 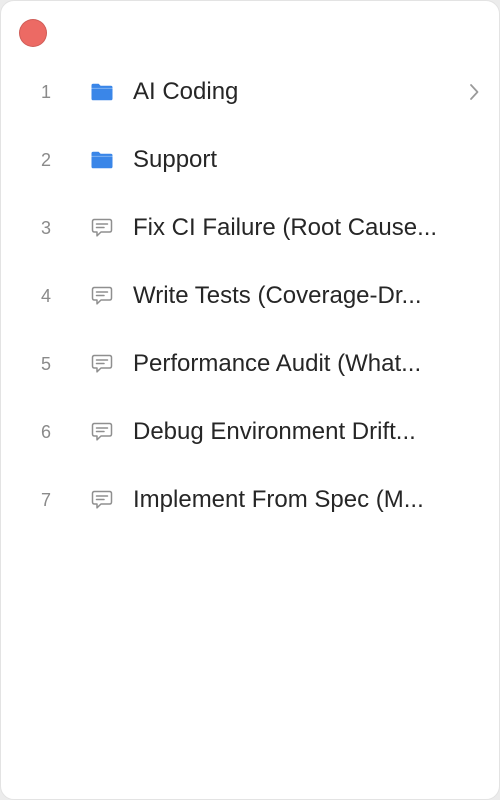 I want to click on item-number: 5, so click(x=45, y=364).